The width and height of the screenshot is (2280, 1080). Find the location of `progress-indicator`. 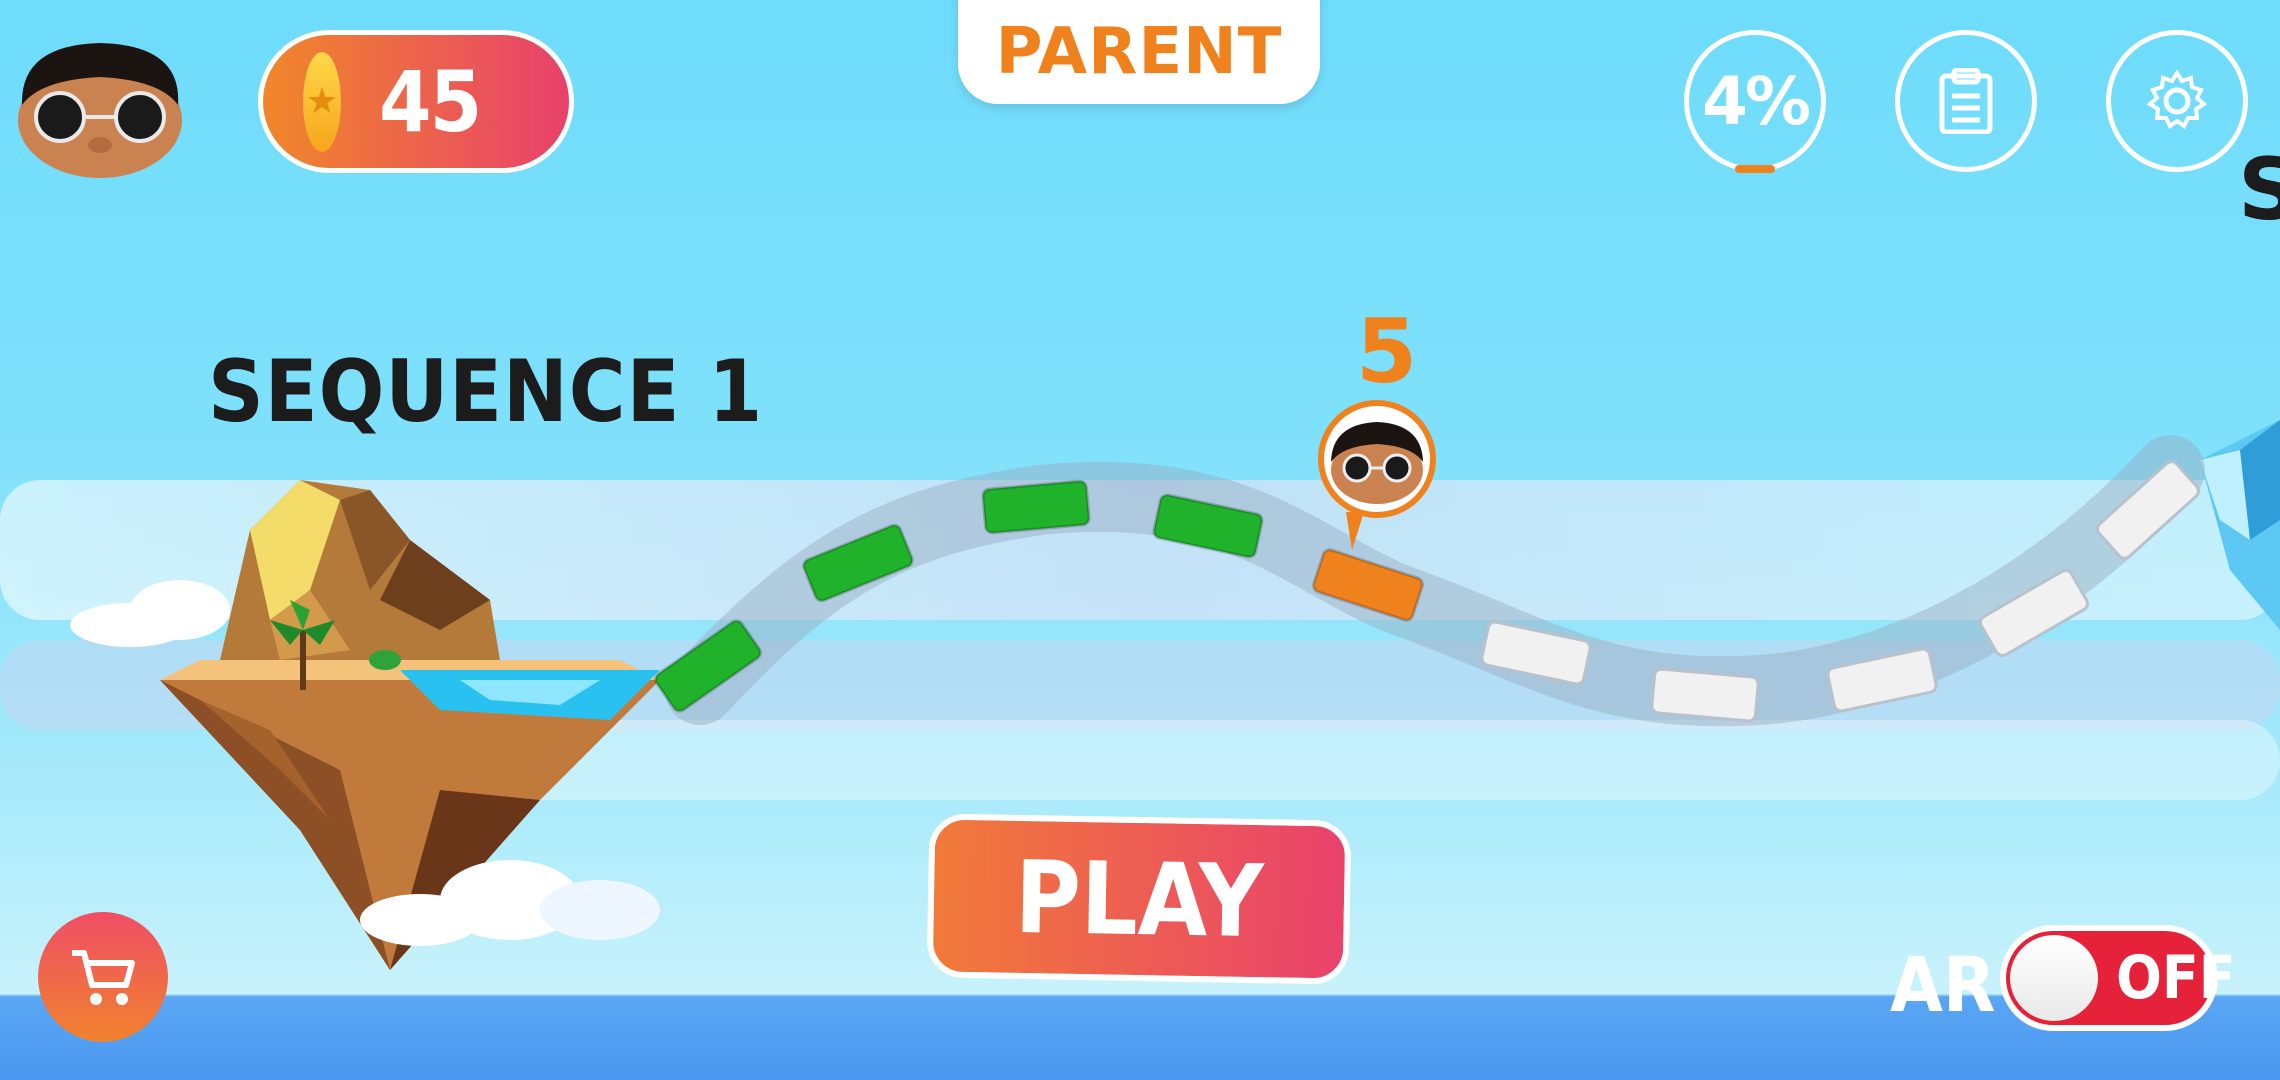

progress-indicator is located at coordinates (1755, 169).